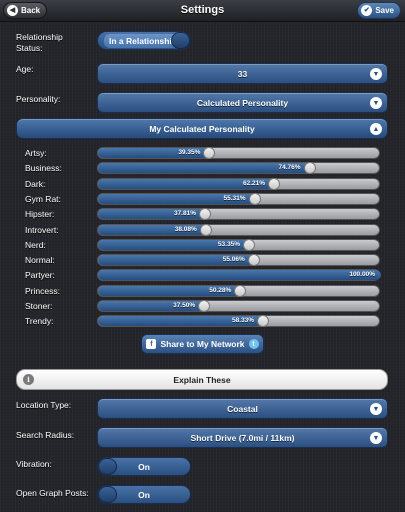 The height and width of the screenshot is (512, 405). I want to click on trait-slider-fill: 39.35%, so click(157, 153).